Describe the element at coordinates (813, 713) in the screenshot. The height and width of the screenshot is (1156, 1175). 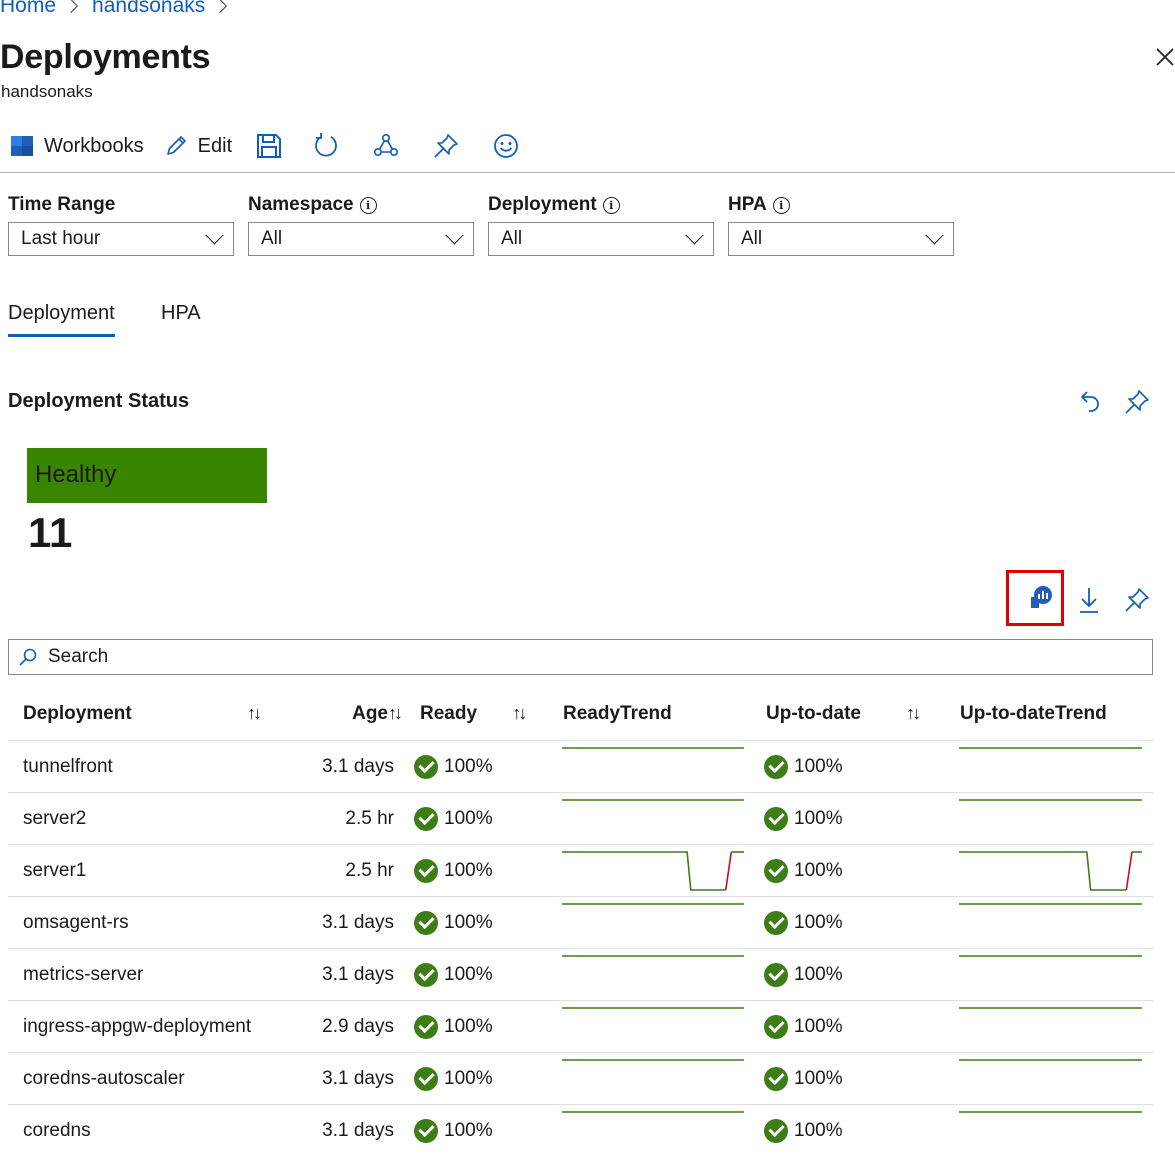
I see `header-label: Up-to-date` at that location.